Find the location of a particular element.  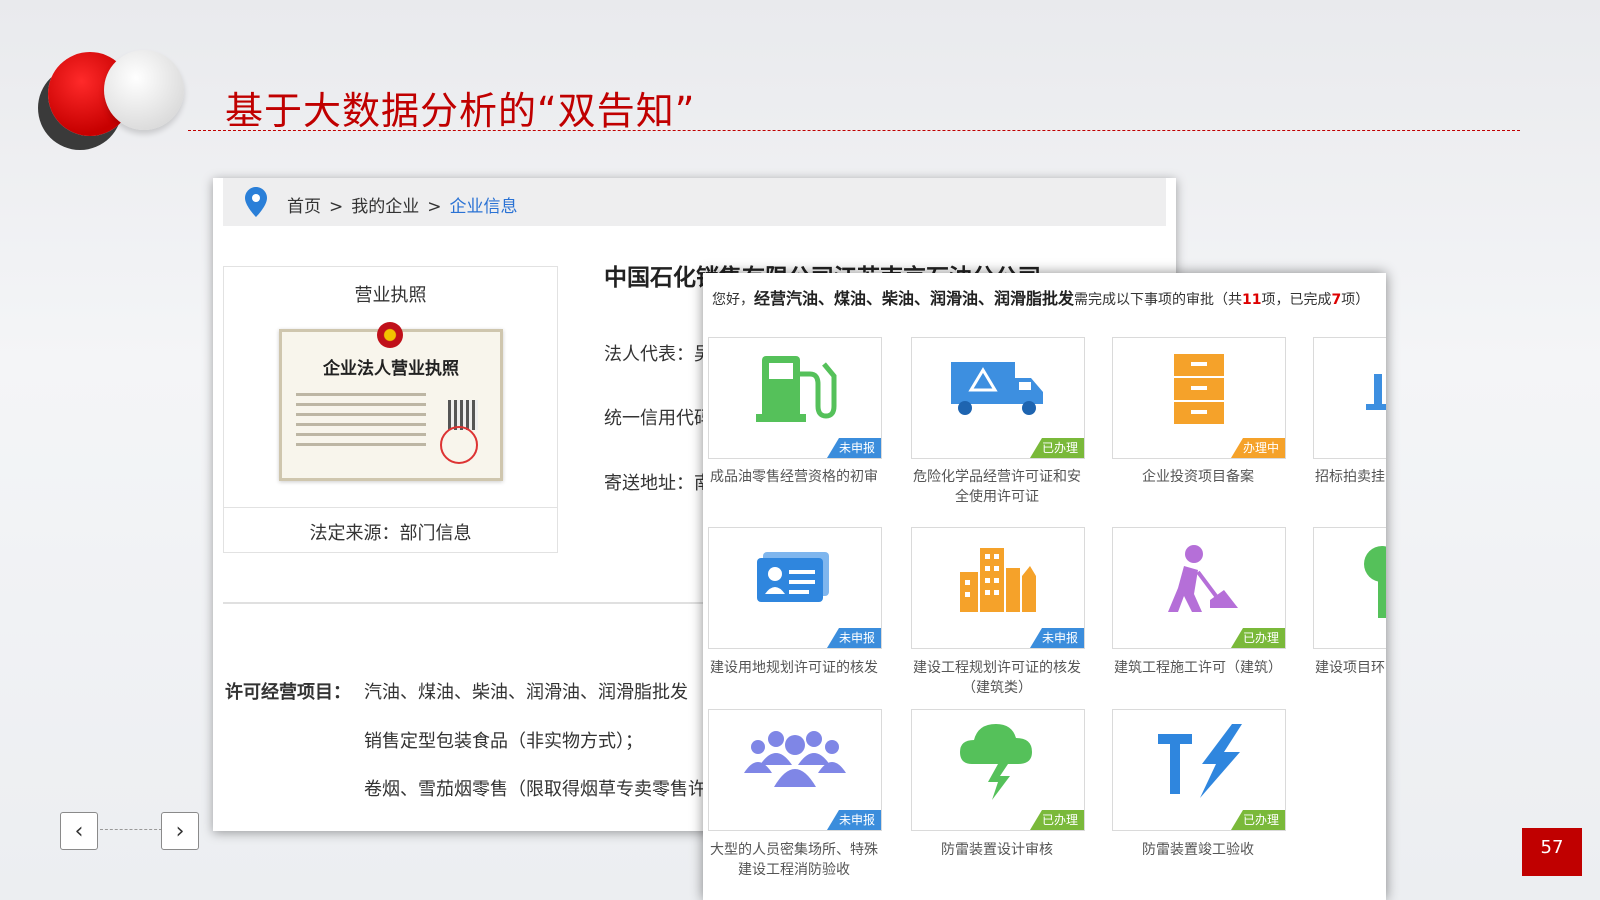

tree-icon is located at coordinates (1375, 582).